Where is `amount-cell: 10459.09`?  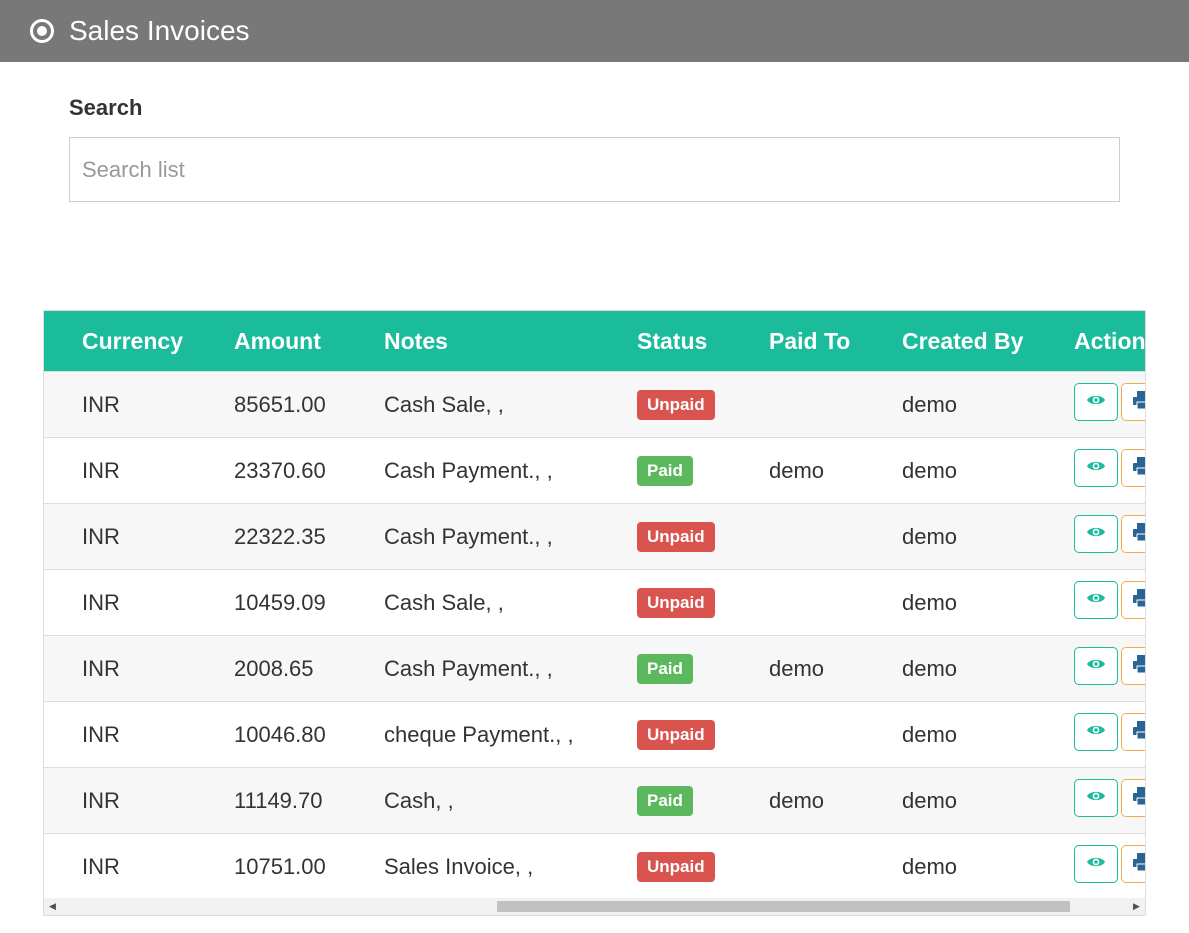
amount-cell: 10459.09 is located at coordinates (280, 602).